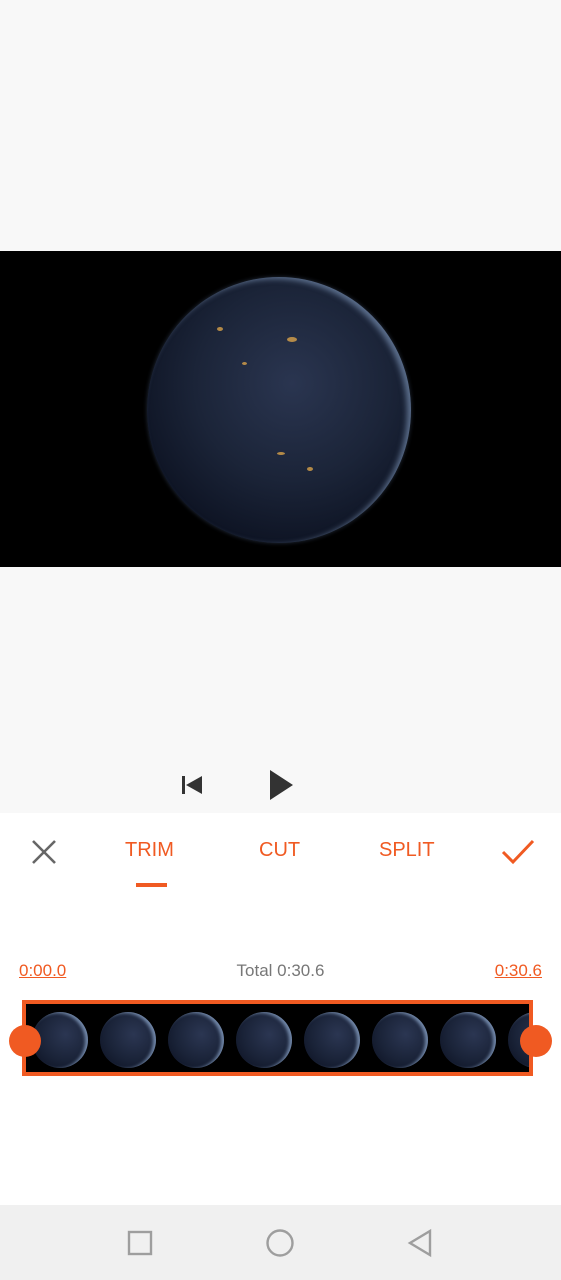 The width and height of the screenshot is (561, 1280). Describe the element at coordinates (536, 1041) in the screenshot. I see `trim-end-handle` at that location.